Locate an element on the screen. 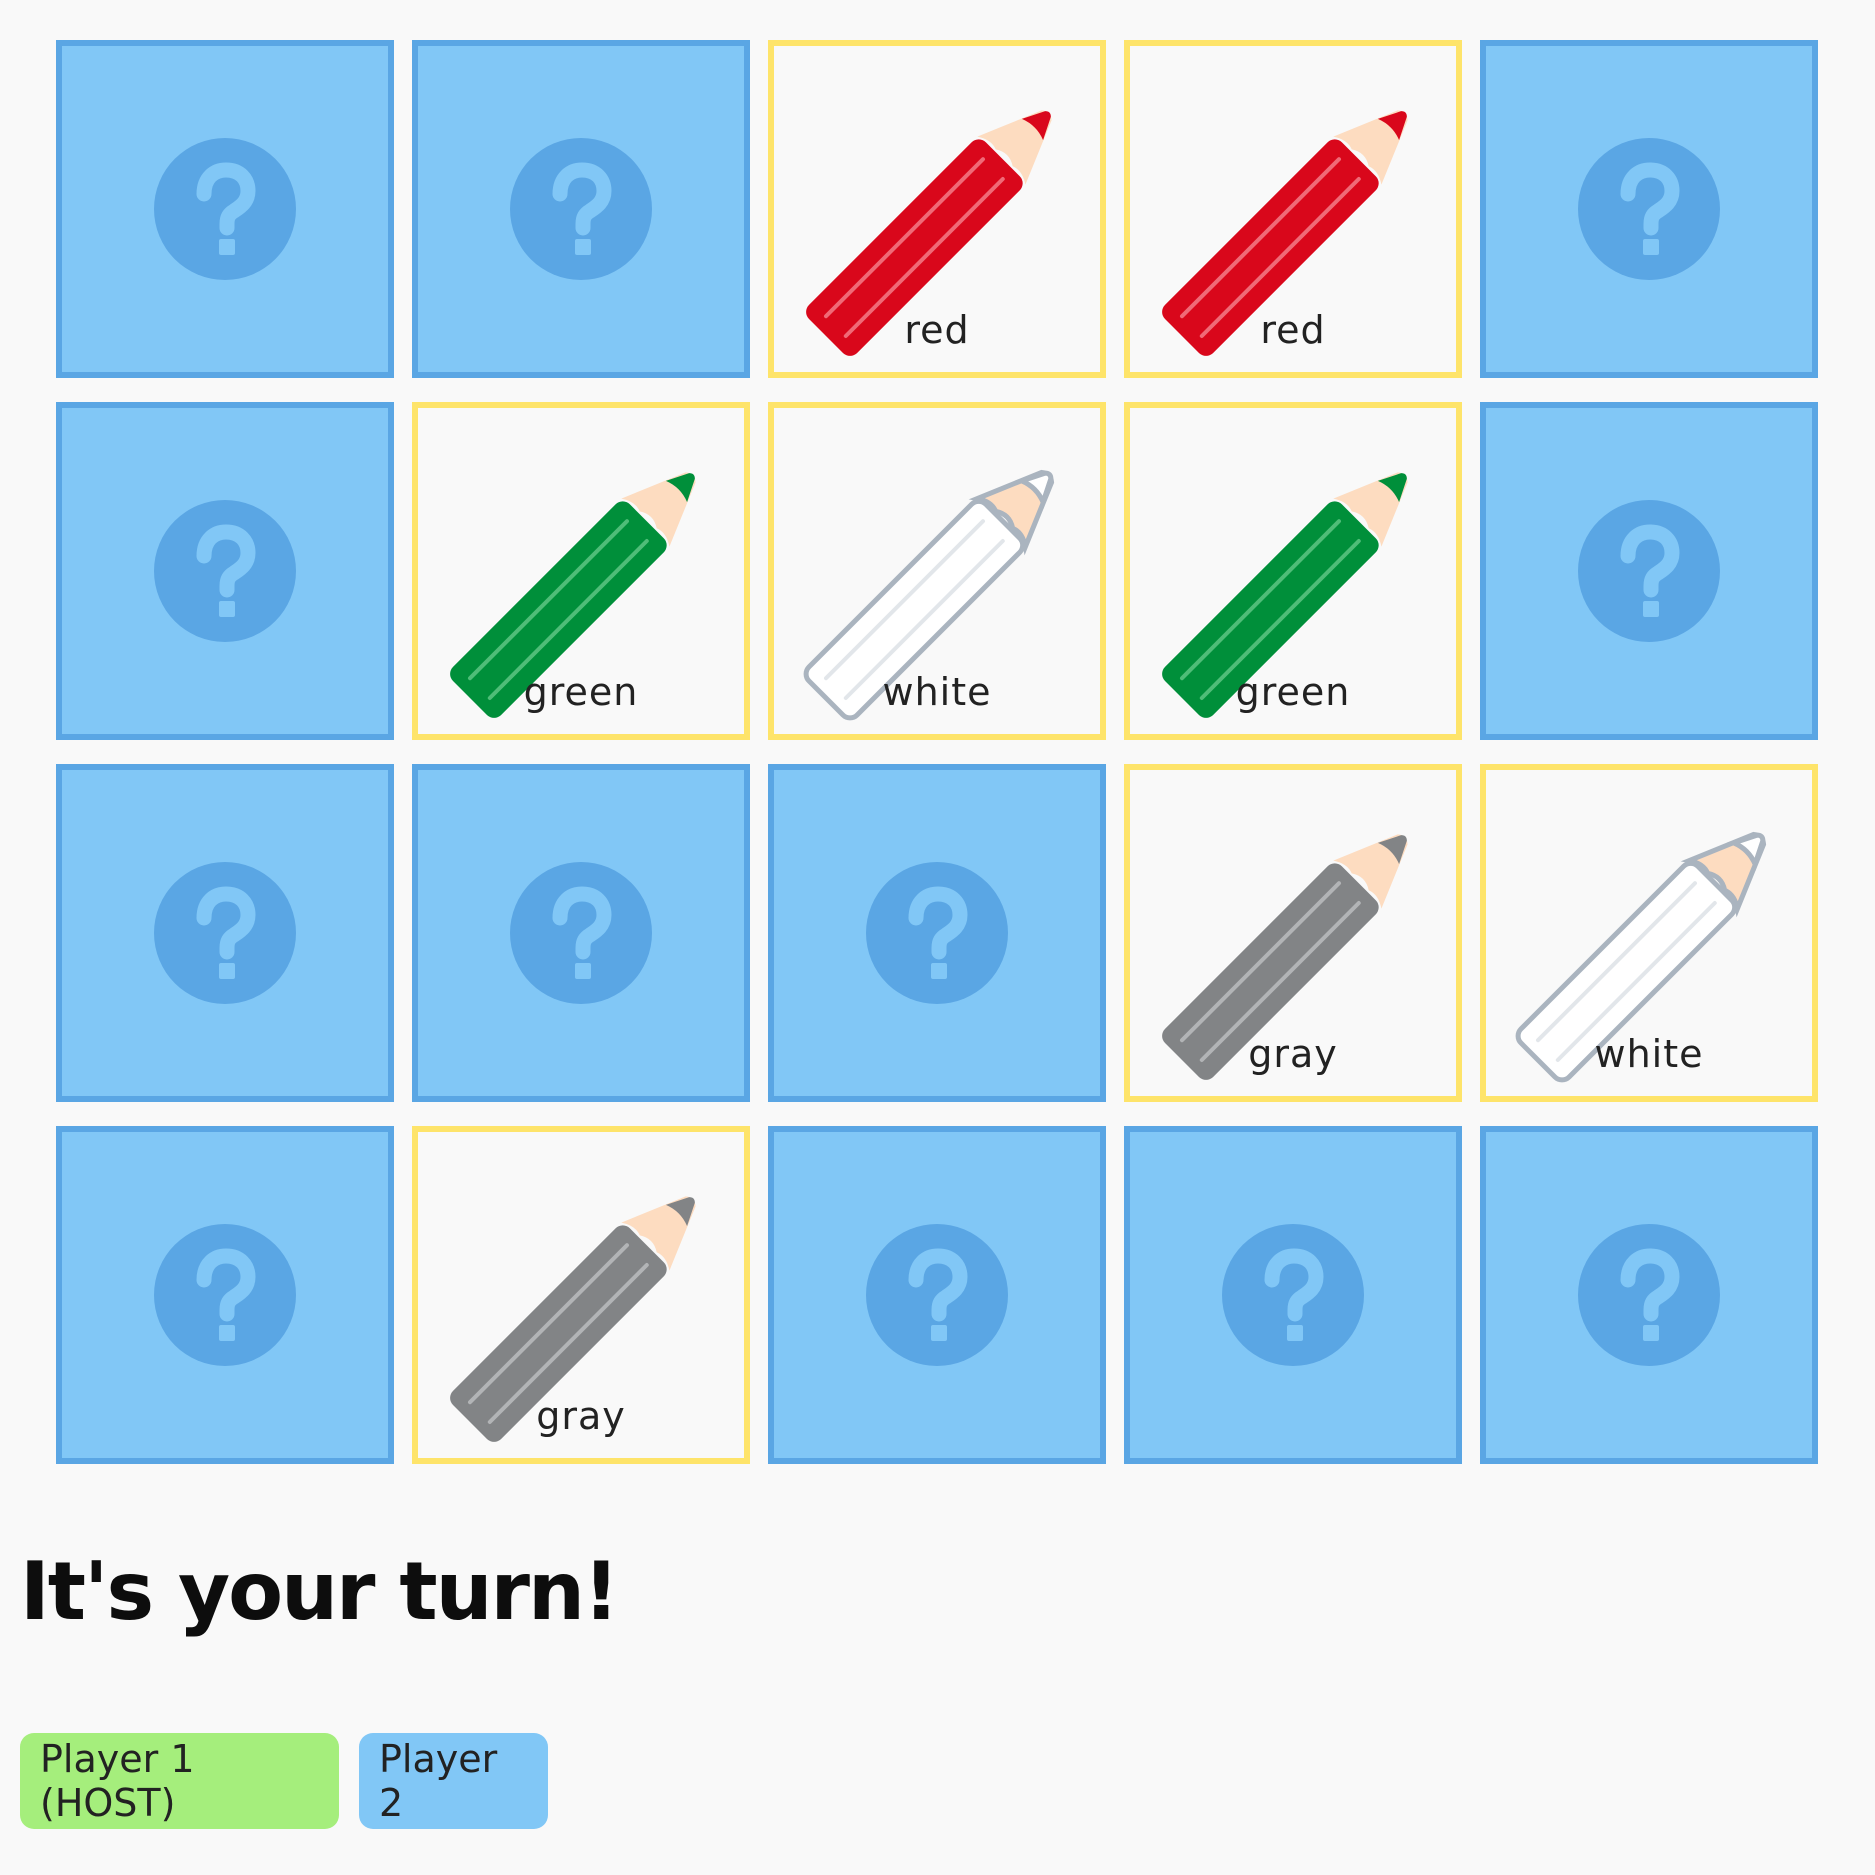 The width and height of the screenshot is (1875, 1875). player-list: Player 1 (HOST) Player 2 is located at coordinates (284, 1781).